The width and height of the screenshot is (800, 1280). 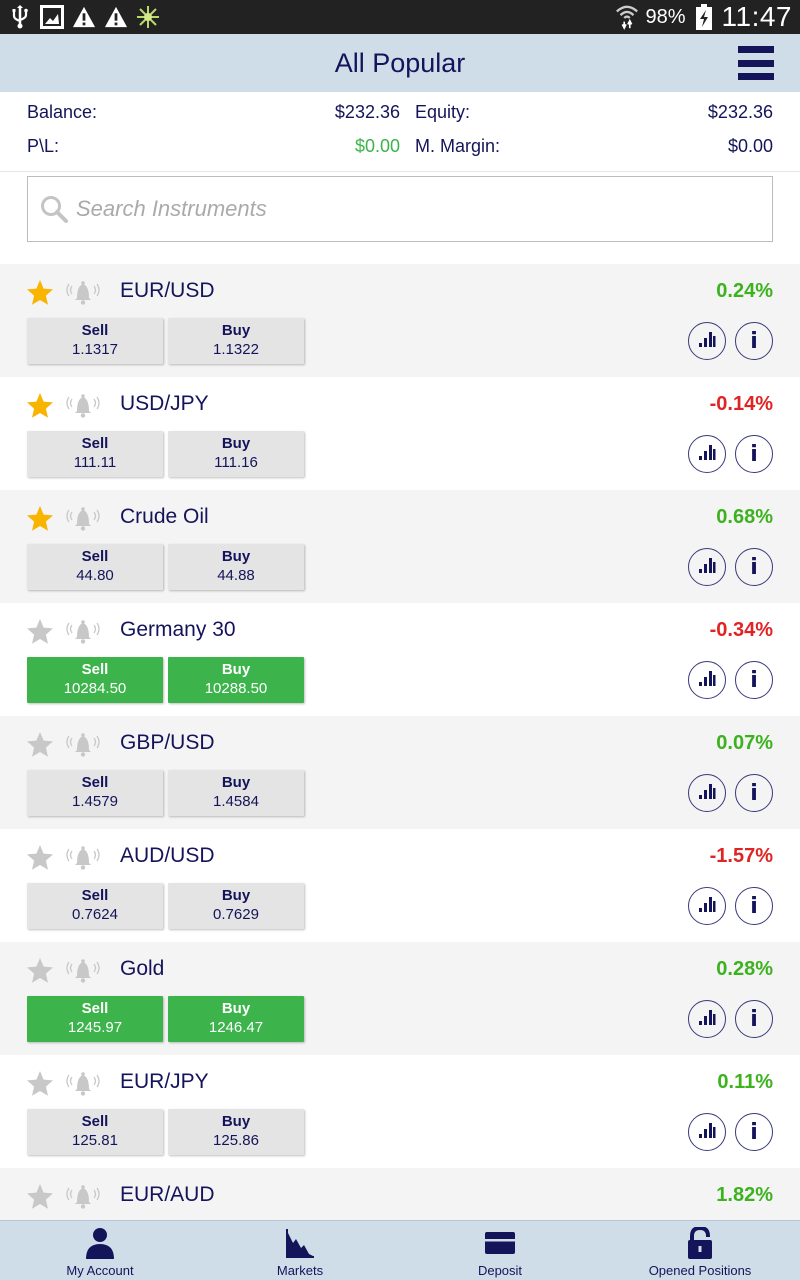 I want to click on instrument-name: EUR/AUD, so click(x=167, y=1194).